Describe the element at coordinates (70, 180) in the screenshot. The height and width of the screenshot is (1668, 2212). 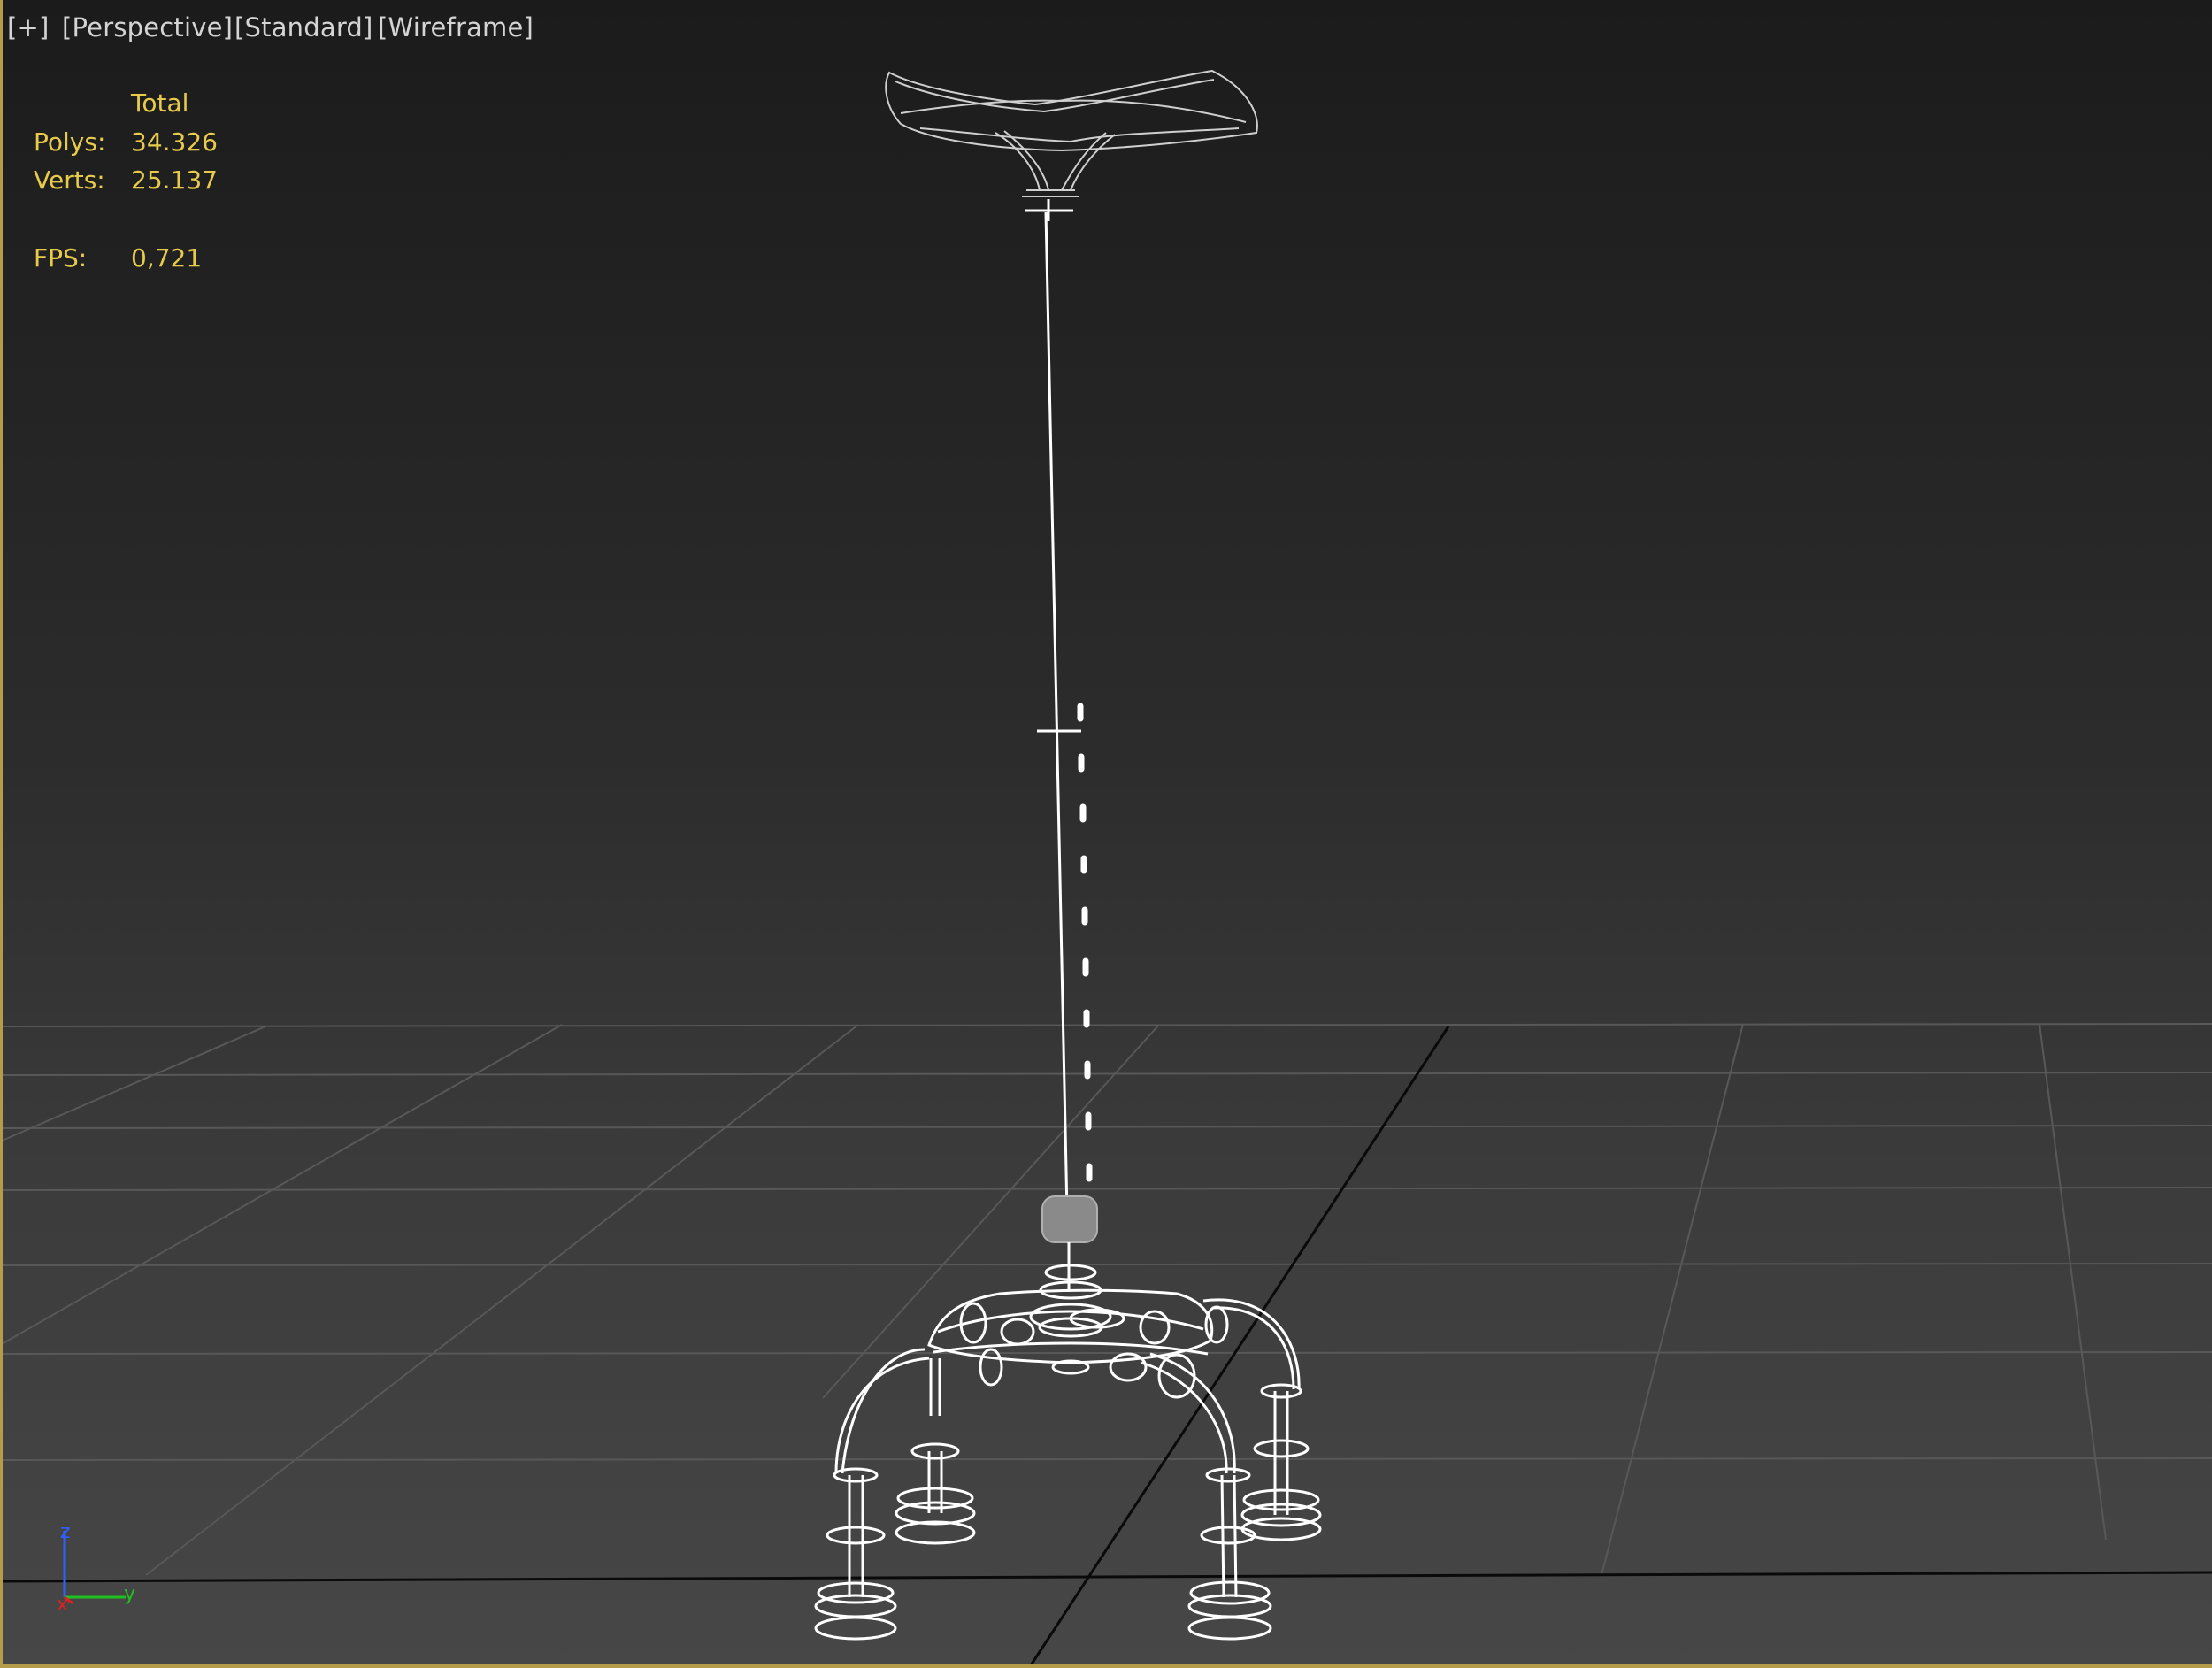
I see `verts-label: Verts:` at that location.